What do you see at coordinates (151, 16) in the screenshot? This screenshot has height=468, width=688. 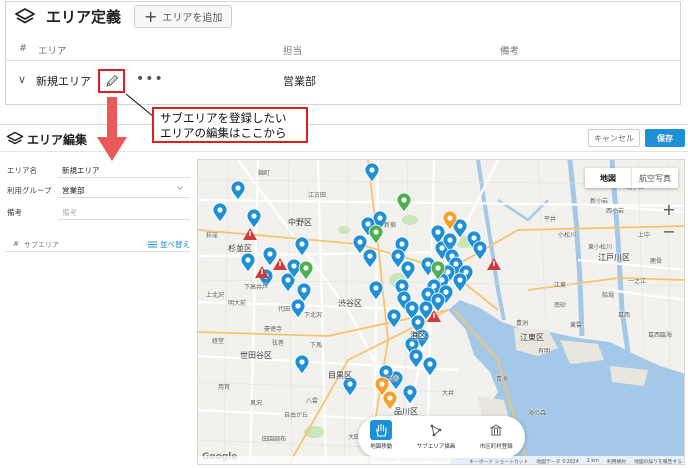 I see `plus-icon: +` at bounding box center [151, 16].